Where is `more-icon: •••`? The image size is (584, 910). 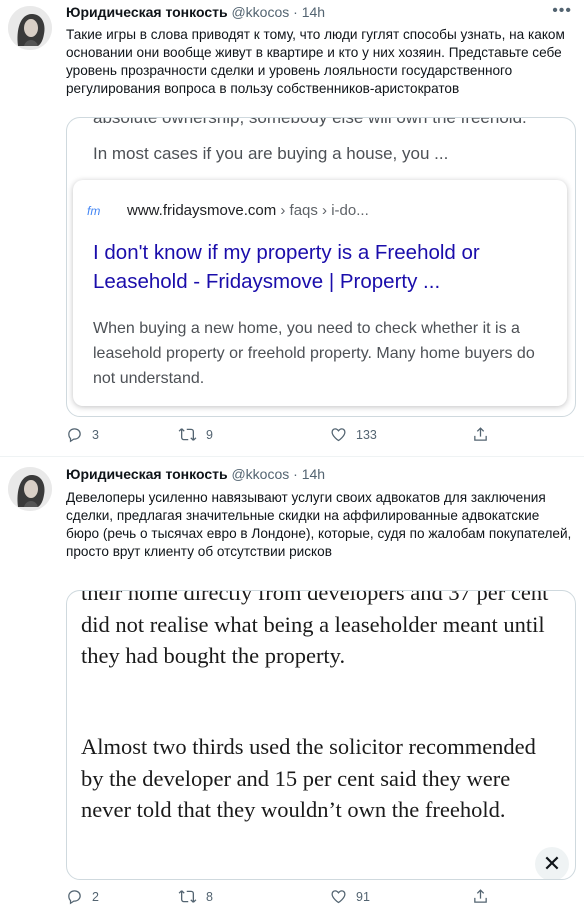 more-icon: ••• is located at coordinates (562, 11).